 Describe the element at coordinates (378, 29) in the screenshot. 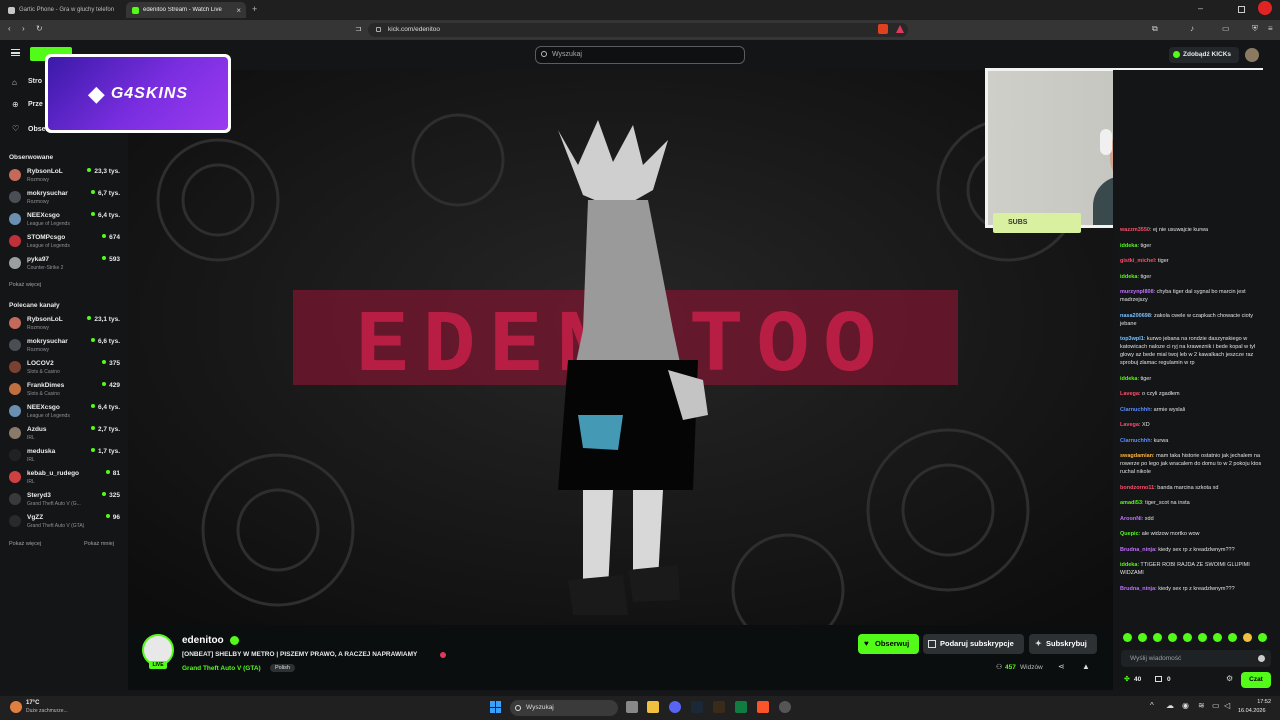

I see `site-info-icon` at that location.